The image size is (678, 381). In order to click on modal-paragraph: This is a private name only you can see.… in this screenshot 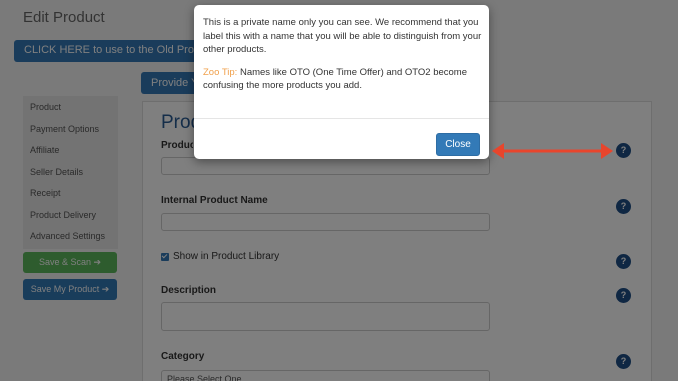, I will do `click(342, 36)`.